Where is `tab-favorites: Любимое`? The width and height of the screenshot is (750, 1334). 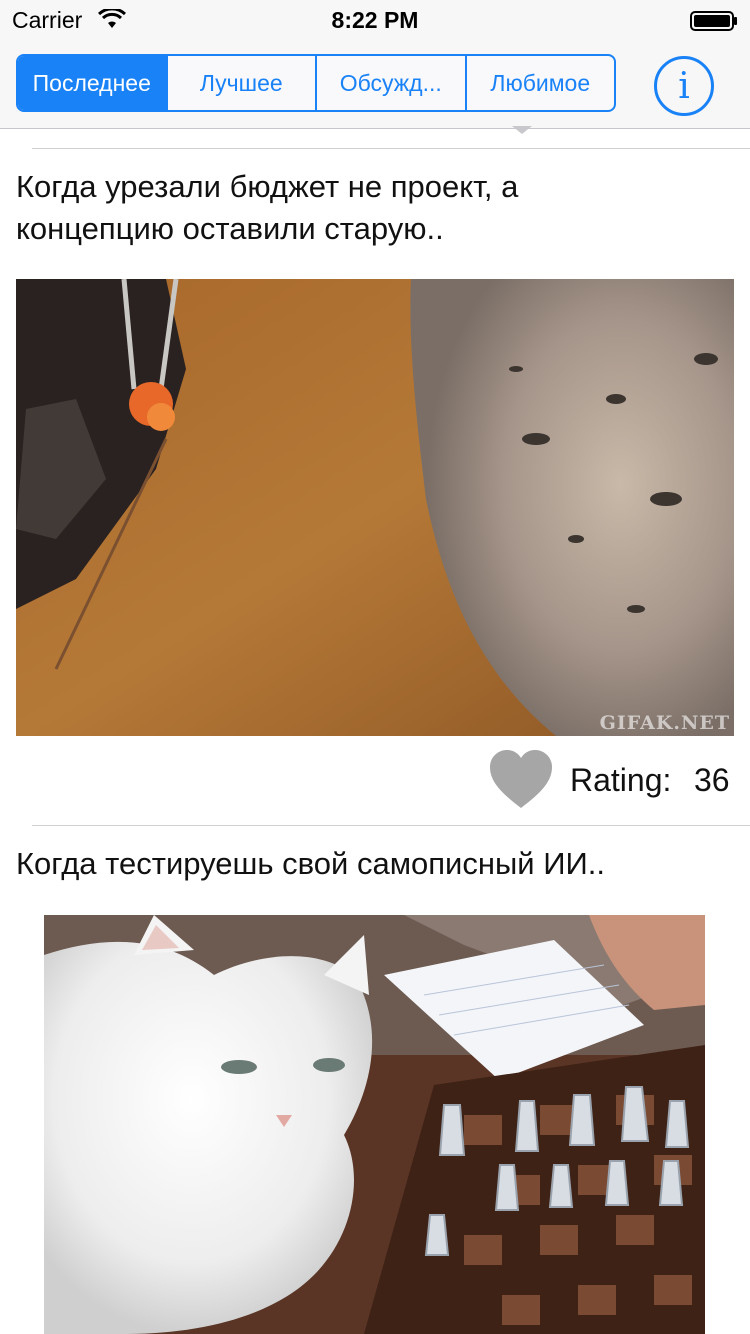 tab-favorites: Любимое is located at coordinates (541, 83).